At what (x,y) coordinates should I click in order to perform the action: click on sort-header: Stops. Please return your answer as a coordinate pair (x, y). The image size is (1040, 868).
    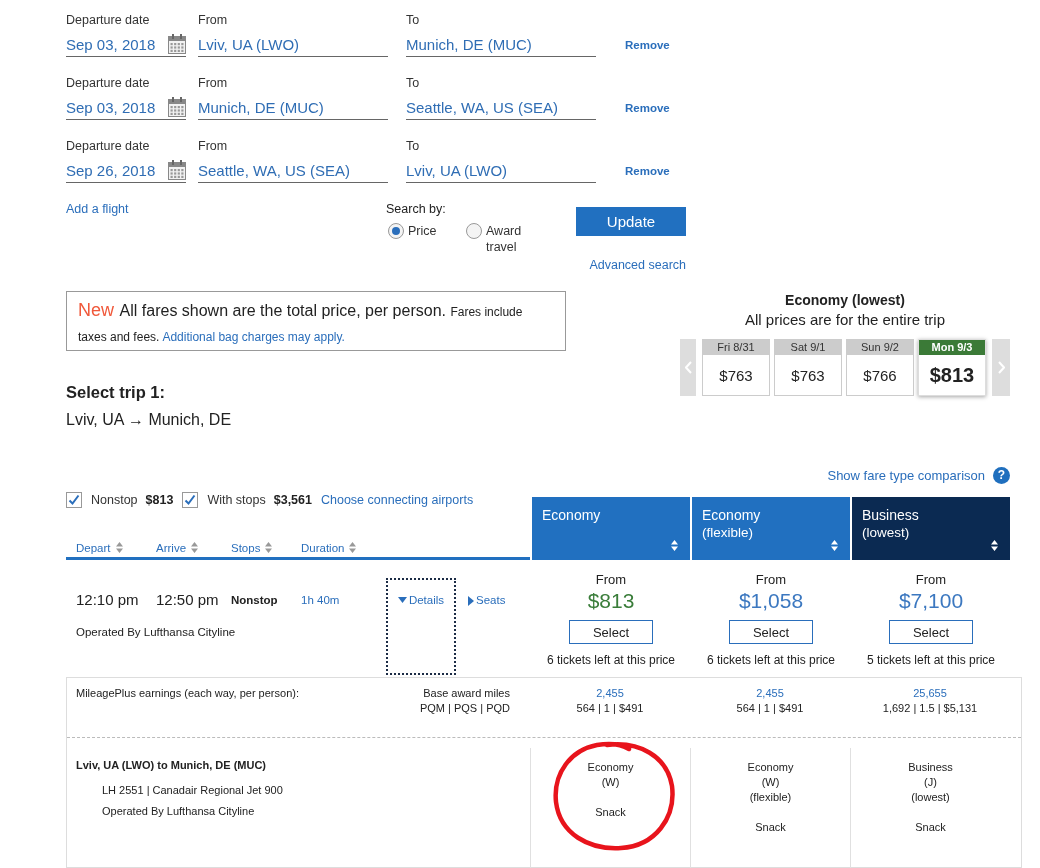
    Looking at the image, I should click on (252, 547).